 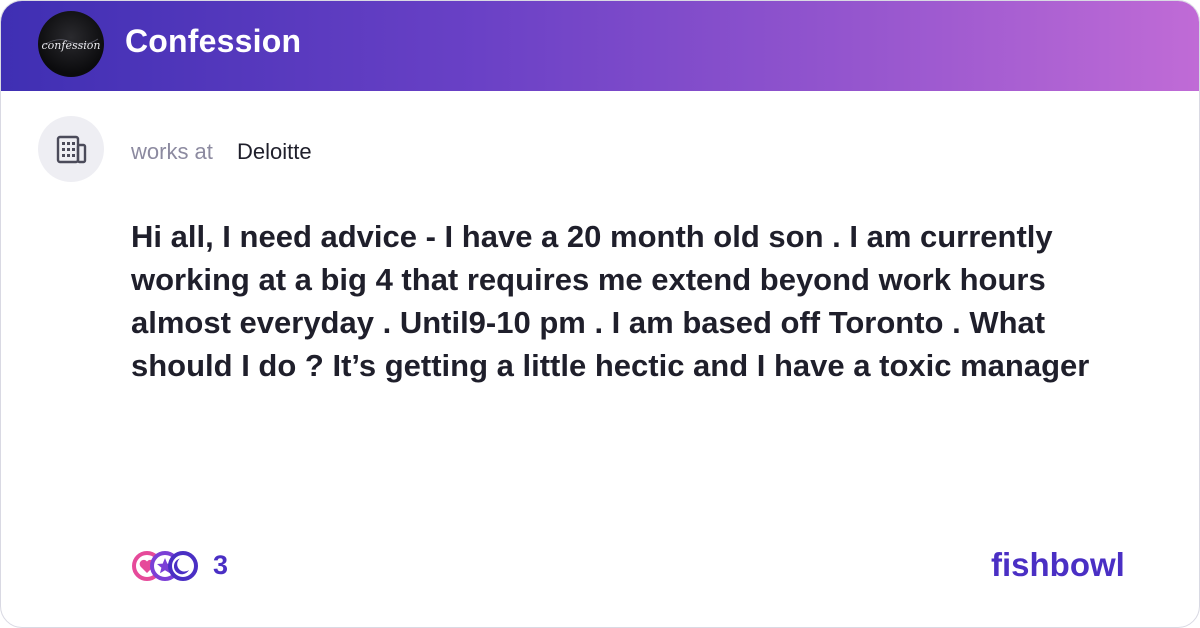 I want to click on confession-logo-icon: confession, so click(x=71, y=45).